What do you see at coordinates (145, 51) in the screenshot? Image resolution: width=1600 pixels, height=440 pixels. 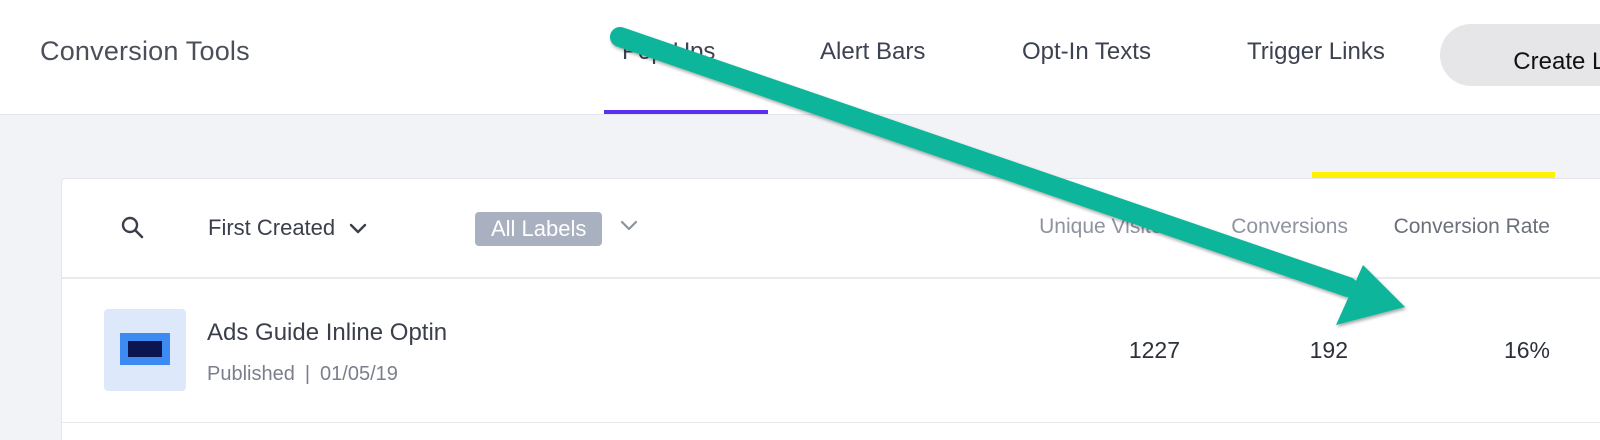 I see `app-title: Conversion Tools` at bounding box center [145, 51].